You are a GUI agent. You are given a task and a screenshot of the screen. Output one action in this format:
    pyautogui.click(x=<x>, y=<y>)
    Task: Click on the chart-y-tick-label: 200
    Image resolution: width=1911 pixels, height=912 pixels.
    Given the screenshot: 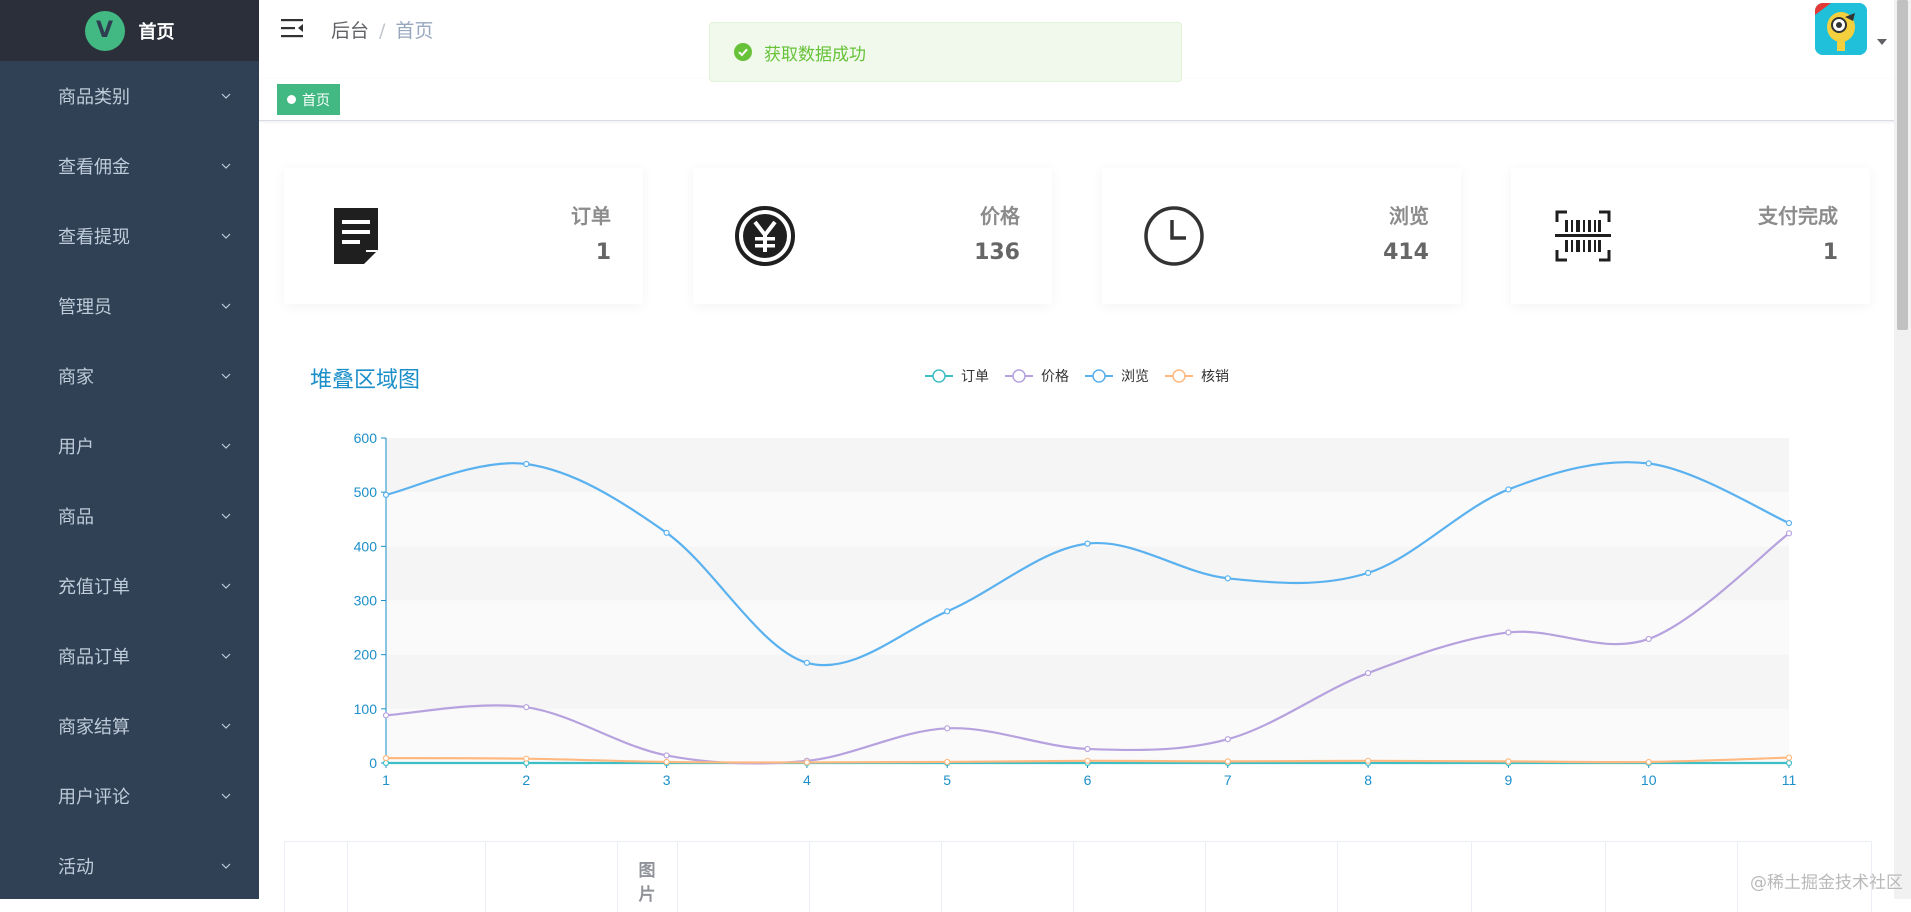 What is the action you would take?
    pyautogui.click(x=366, y=655)
    